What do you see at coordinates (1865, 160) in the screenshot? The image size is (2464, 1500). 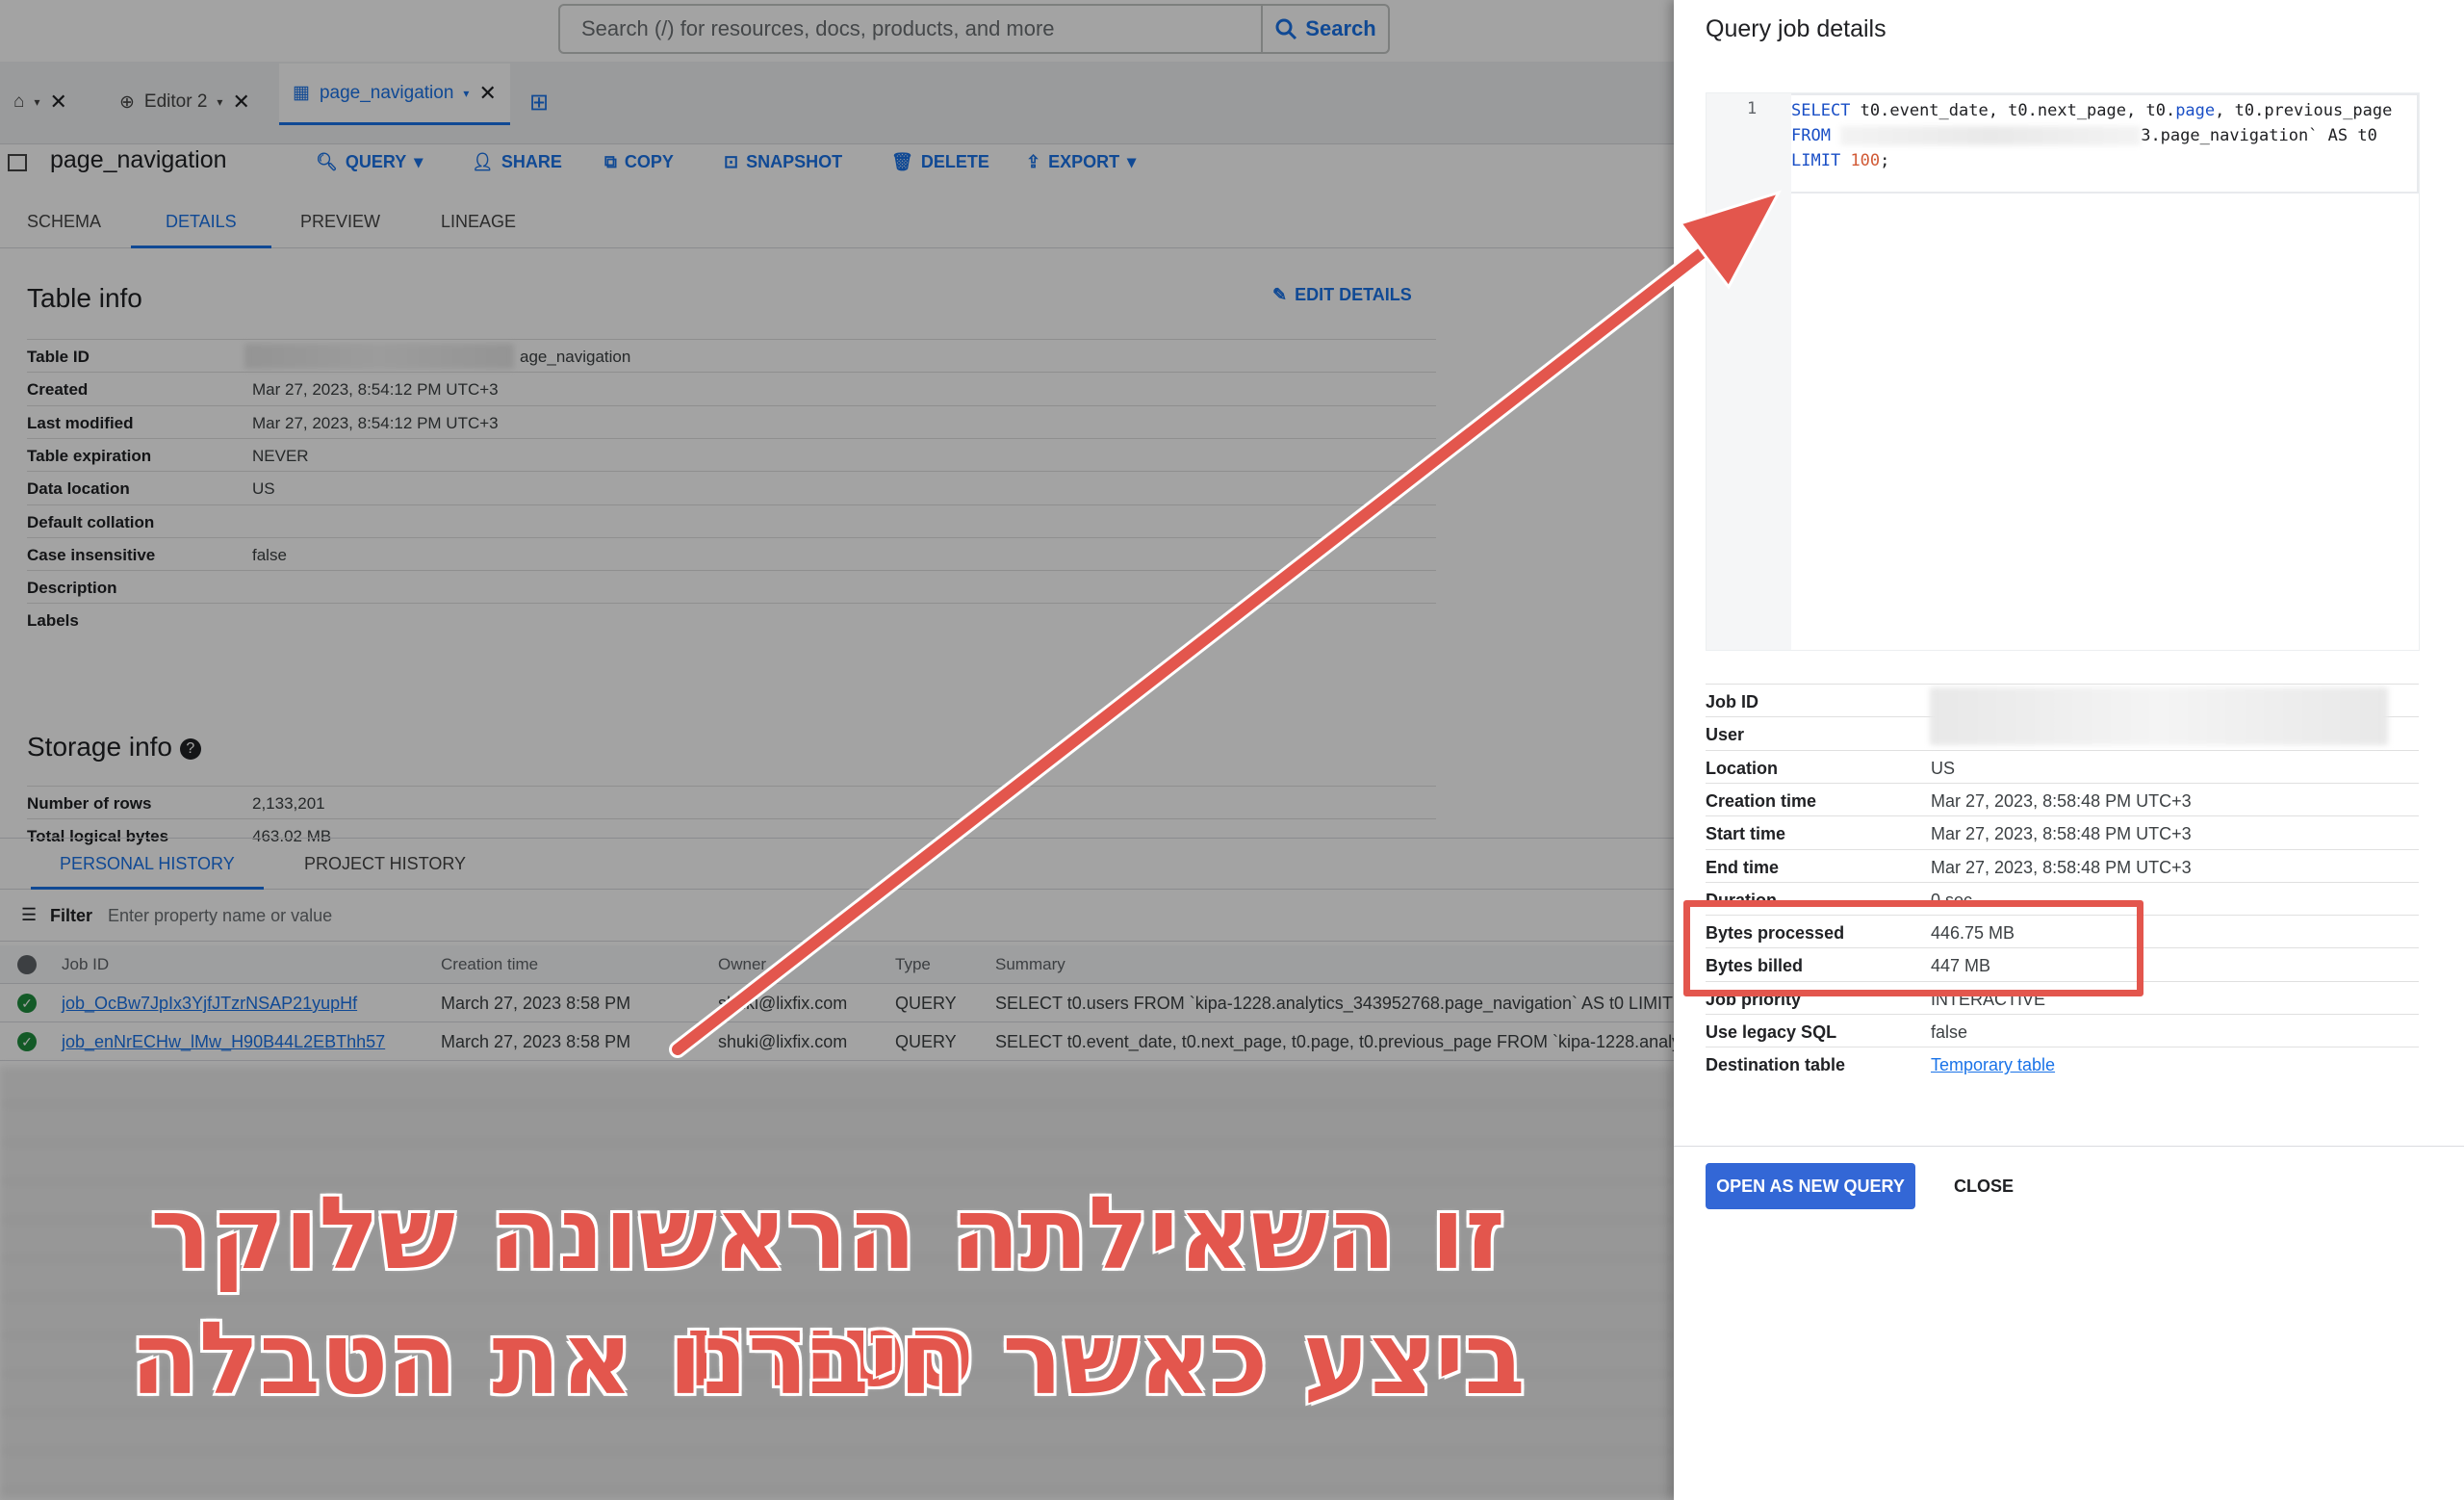 I see `limit-value: 100` at bounding box center [1865, 160].